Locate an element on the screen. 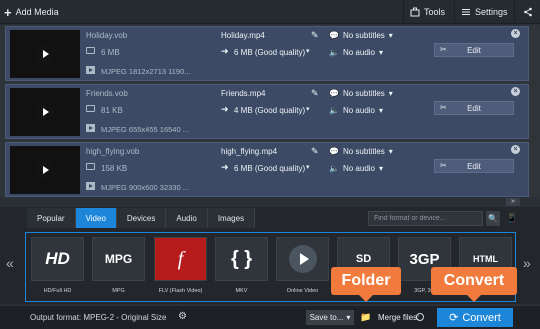 The image size is (540, 329). tab-popular: Popular is located at coordinates (51, 218).